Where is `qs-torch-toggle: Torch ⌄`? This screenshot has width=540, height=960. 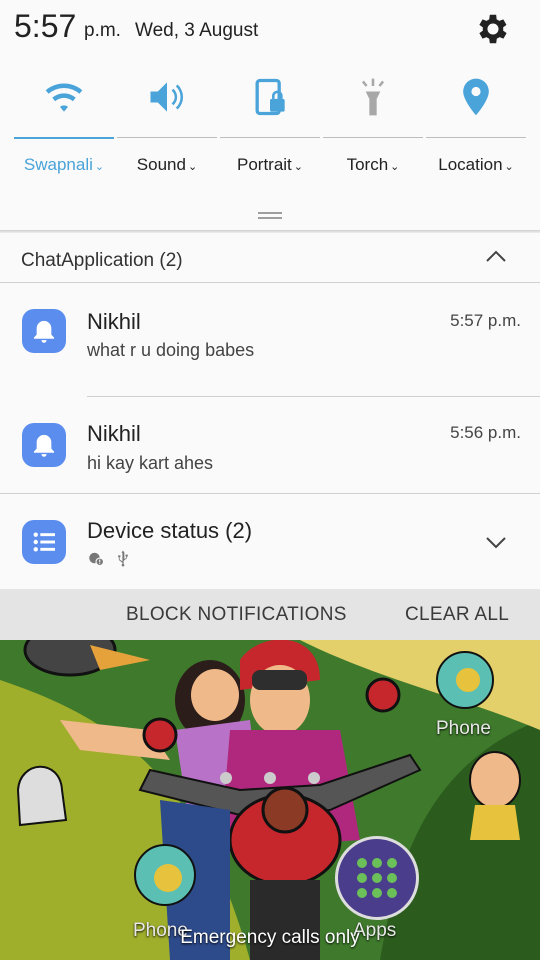
qs-torch-toggle: Torch ⌄ is located at coordinates (373, 130).